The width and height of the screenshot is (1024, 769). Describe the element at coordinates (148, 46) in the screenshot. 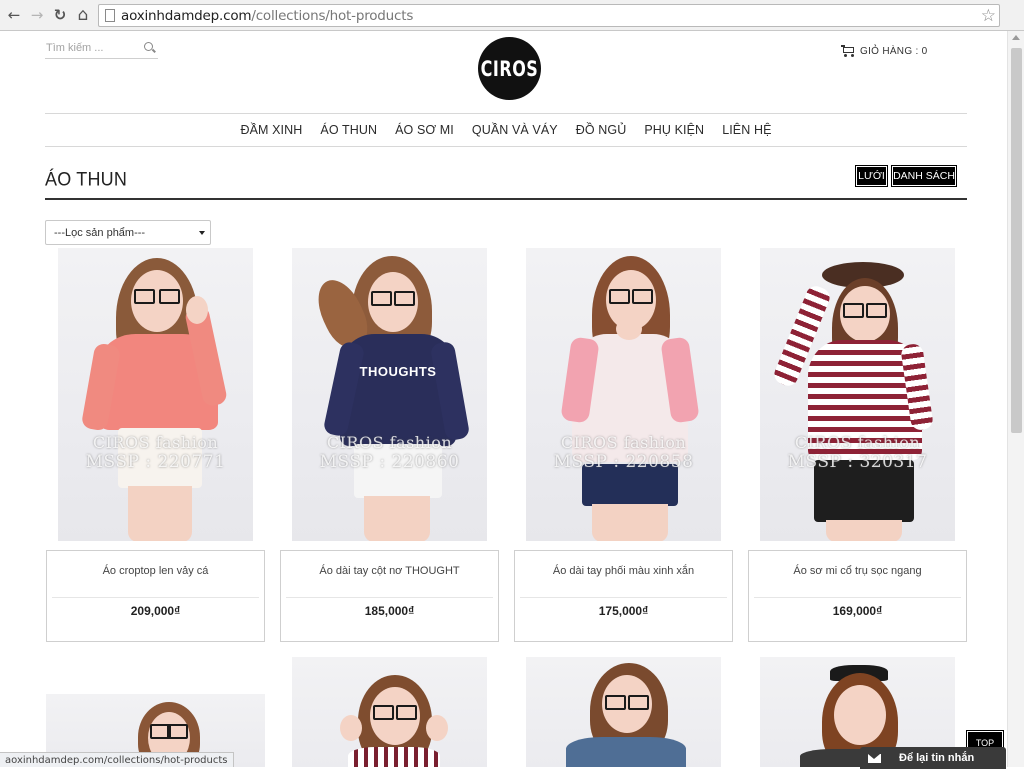

I see `search-icon` at that location.